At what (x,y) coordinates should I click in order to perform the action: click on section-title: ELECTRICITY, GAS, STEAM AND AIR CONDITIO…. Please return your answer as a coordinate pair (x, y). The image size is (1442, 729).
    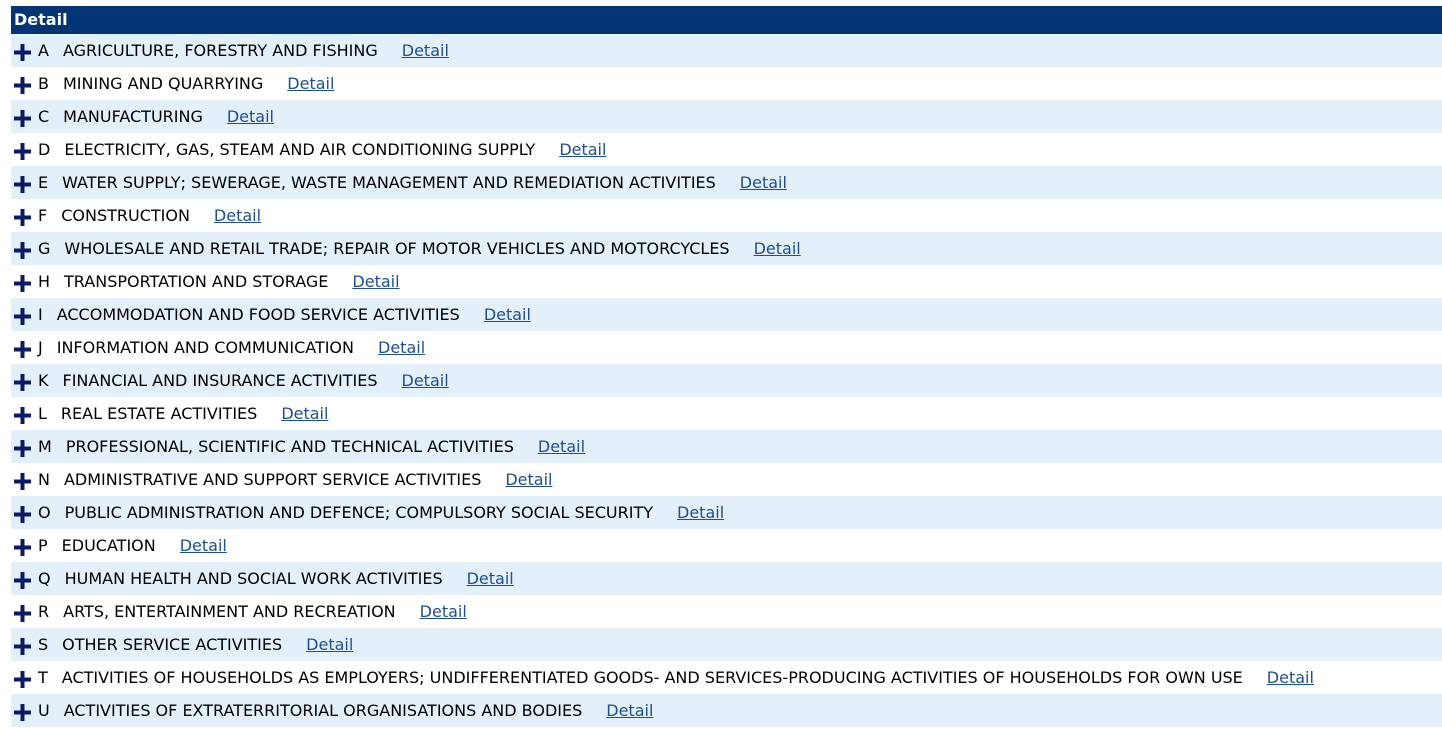
    Looking at the image, I should click on (300, 149).